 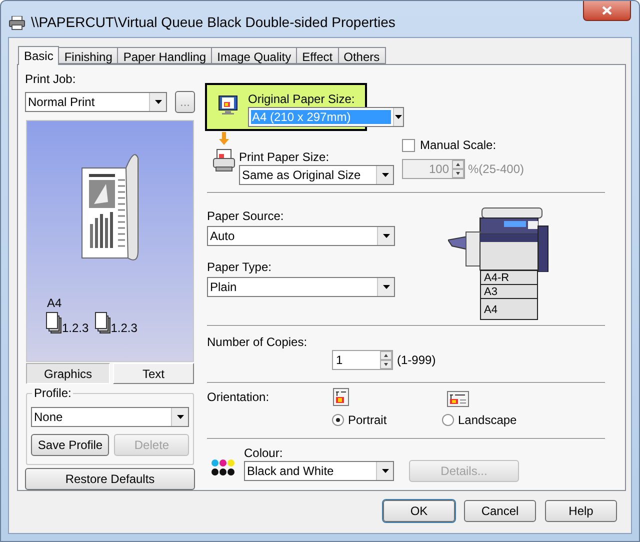 I want to click on portrait-page-icon, so click(x=341, y=397).